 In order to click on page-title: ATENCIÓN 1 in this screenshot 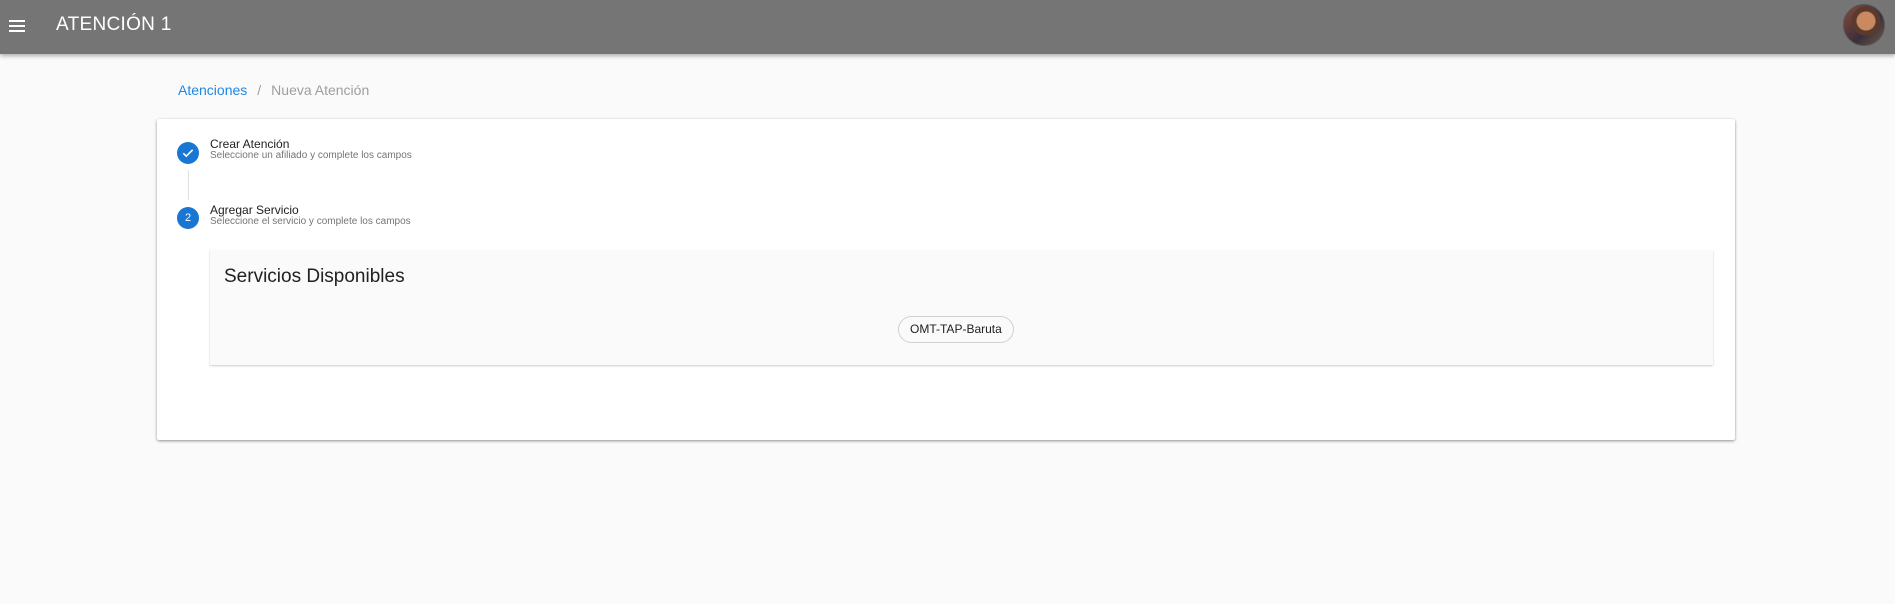, I will do `click(114, 24)`.